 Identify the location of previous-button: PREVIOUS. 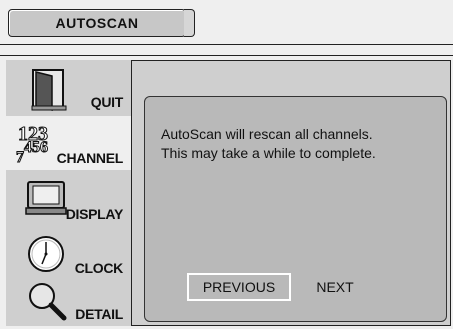
(239, 287).